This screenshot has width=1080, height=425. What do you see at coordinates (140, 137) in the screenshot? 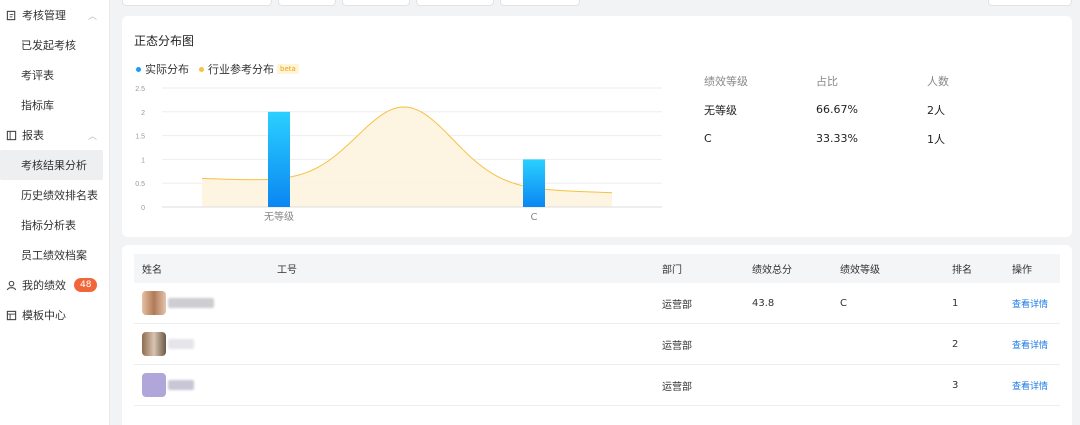
I see `y-tick-label: 1.5` at bounding box center [140, 137].